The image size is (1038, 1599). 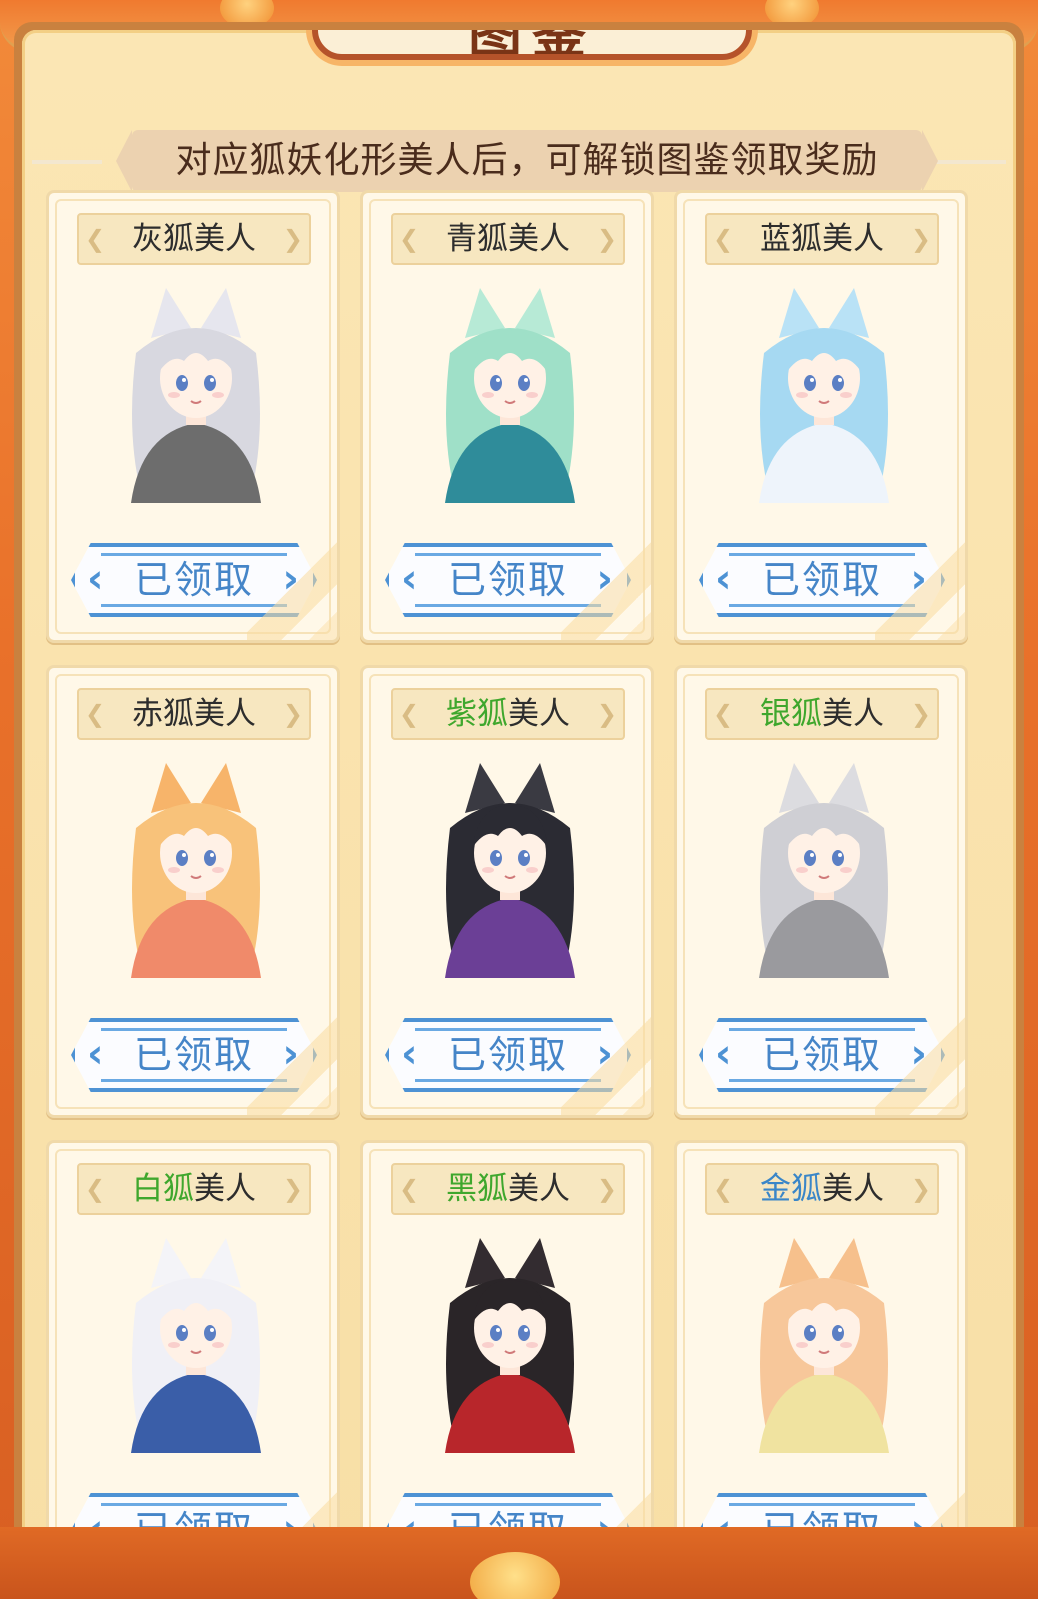 I want to click on character-card-3: ❮ 蓝狐美人 ❯ ‹ 已领取 ›, so click(x=821, y=416).